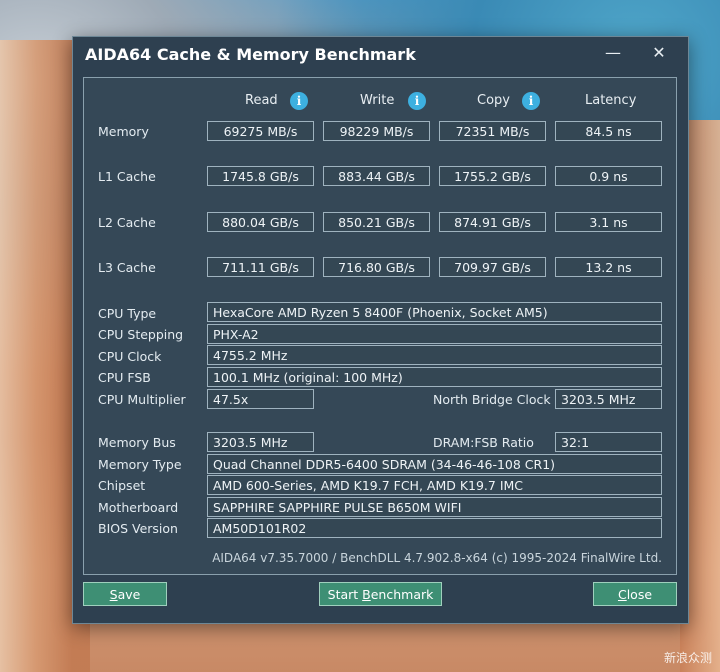  I want to click on chipset-label: Chipset, so click(122, 485).